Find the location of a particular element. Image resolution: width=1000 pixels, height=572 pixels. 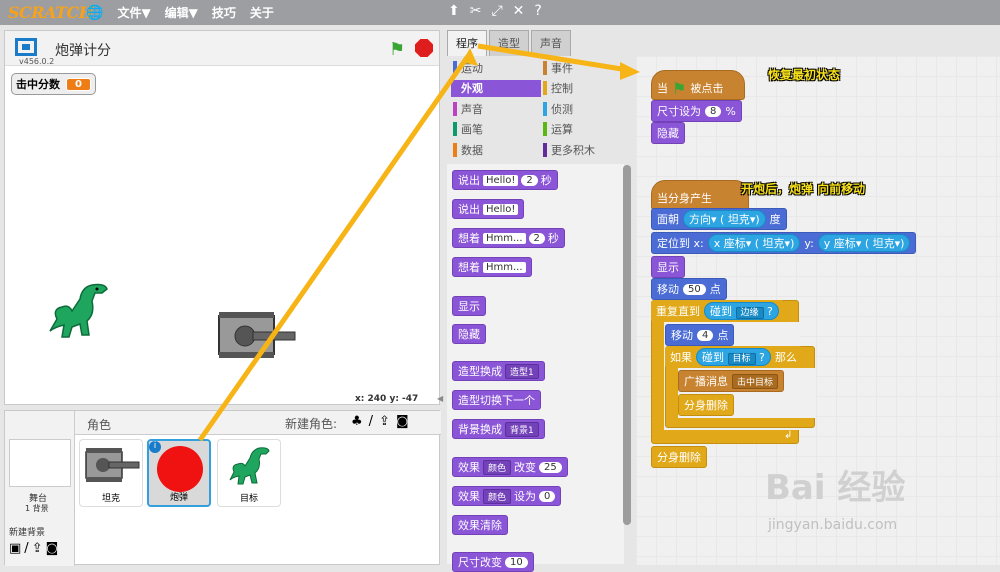

sprite-card-target: 目标 is located at coordinates (249, 473).